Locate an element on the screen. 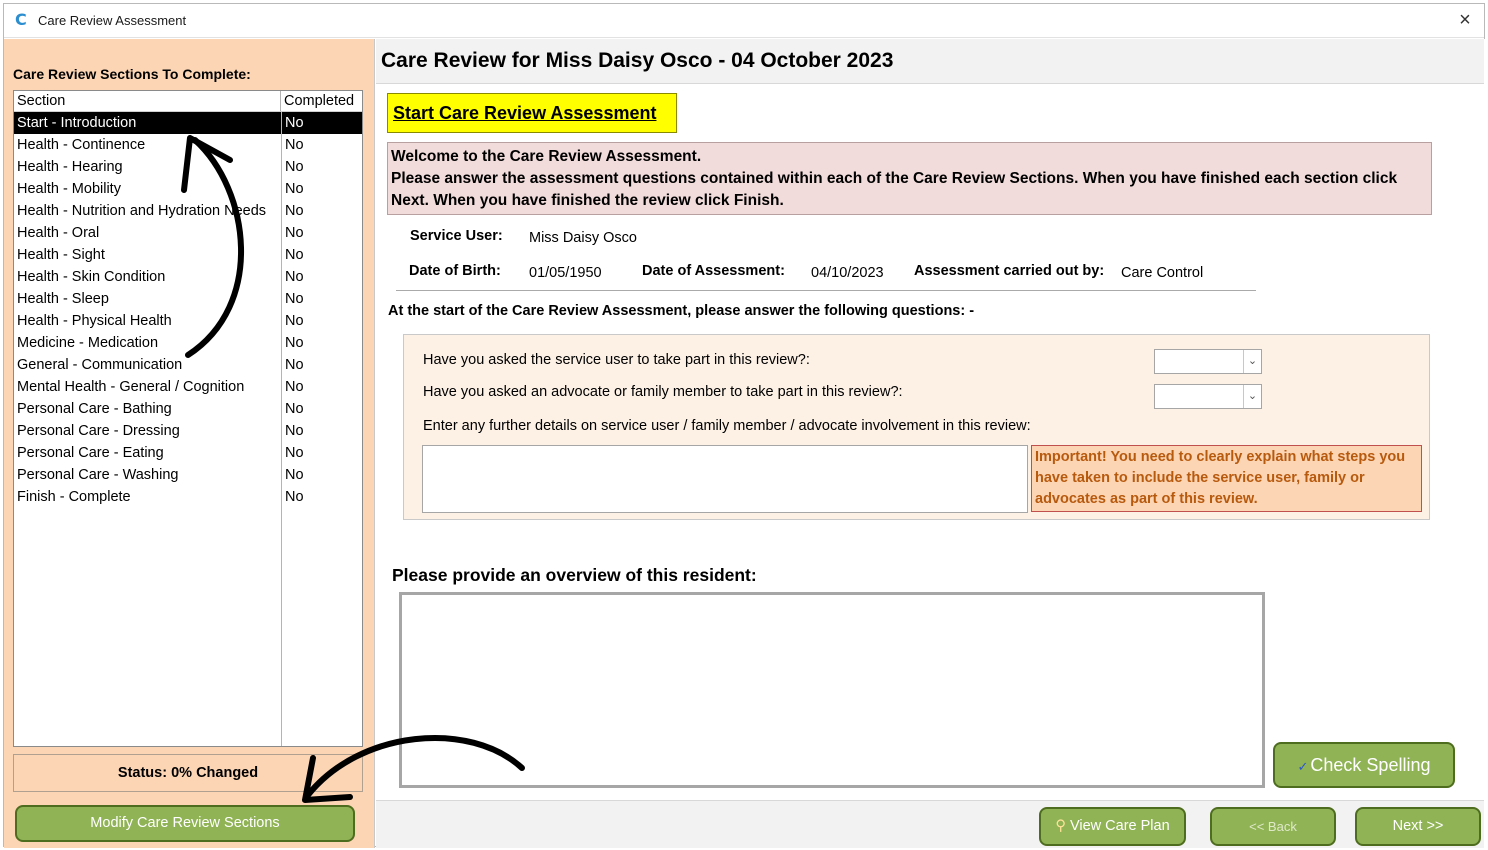 The image size is (1488, 850). q2-dropdown: ⌄ is located at coordinates (1208, 396).